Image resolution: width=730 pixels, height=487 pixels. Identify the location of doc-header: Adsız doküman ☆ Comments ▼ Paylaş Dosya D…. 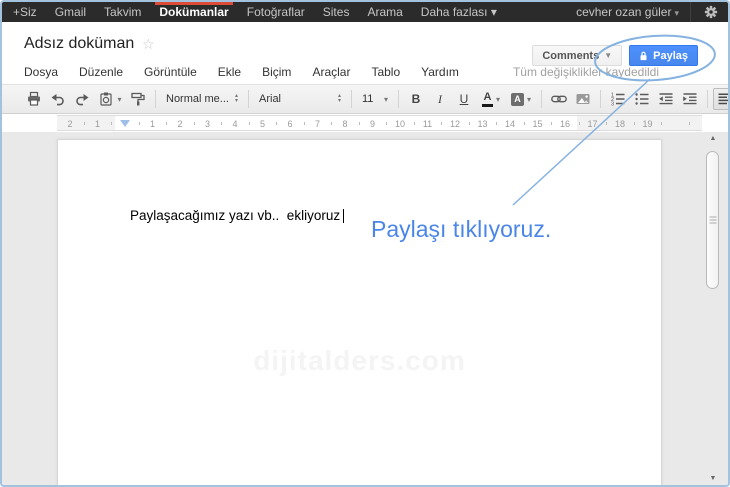
(365, 53).